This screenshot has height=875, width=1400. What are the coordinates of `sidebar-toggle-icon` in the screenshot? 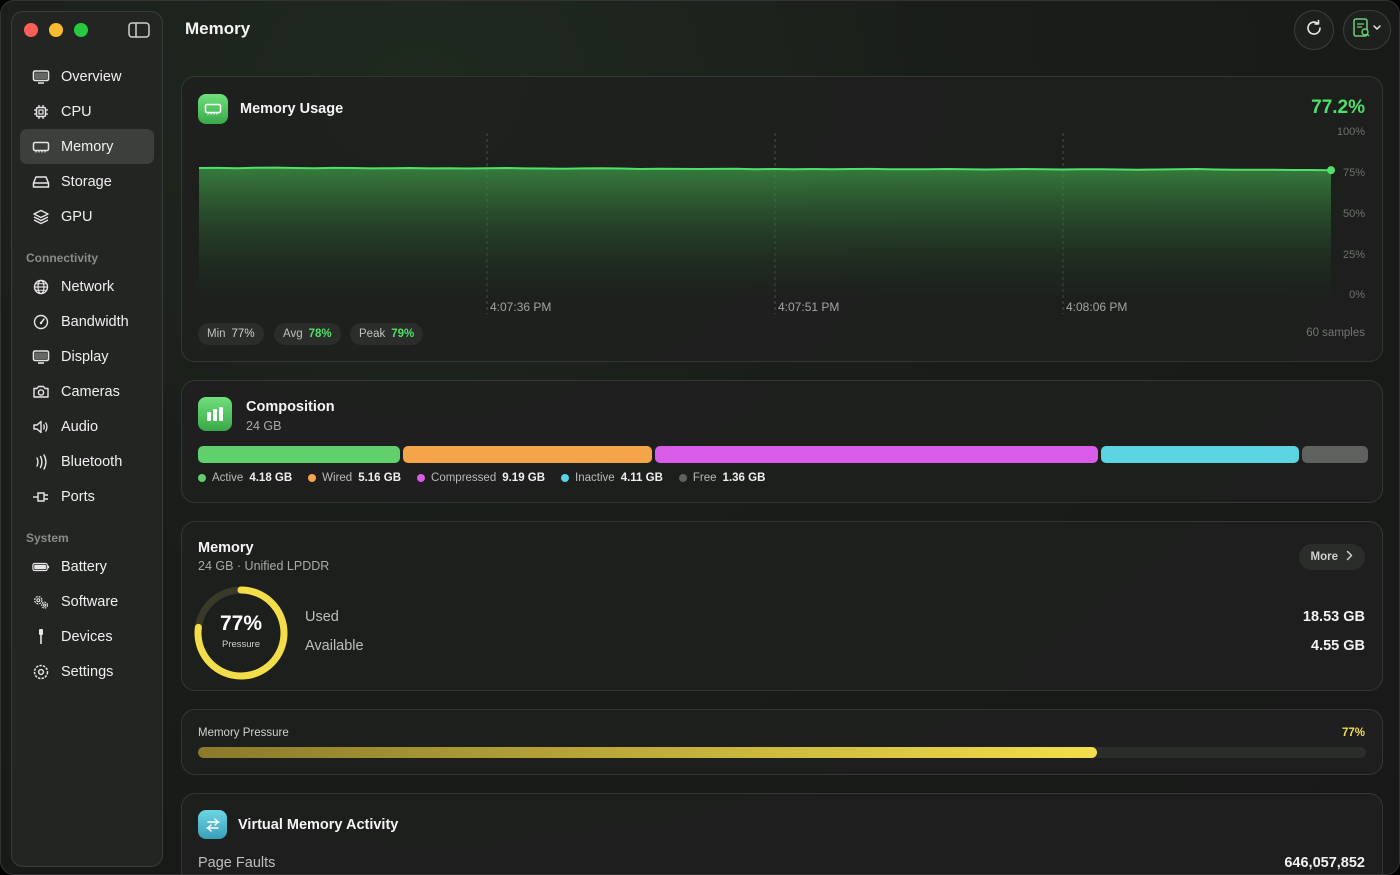 It's located at (139, 30).